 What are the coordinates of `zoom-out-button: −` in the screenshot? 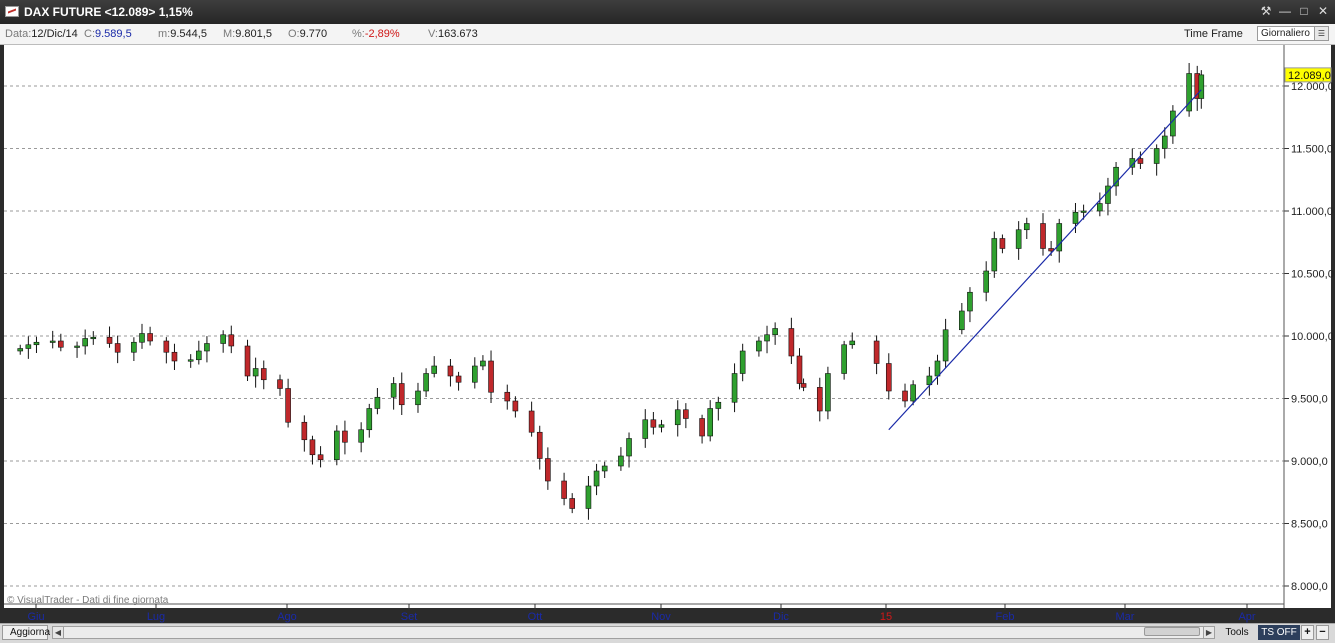 It's located at (1322, 632).